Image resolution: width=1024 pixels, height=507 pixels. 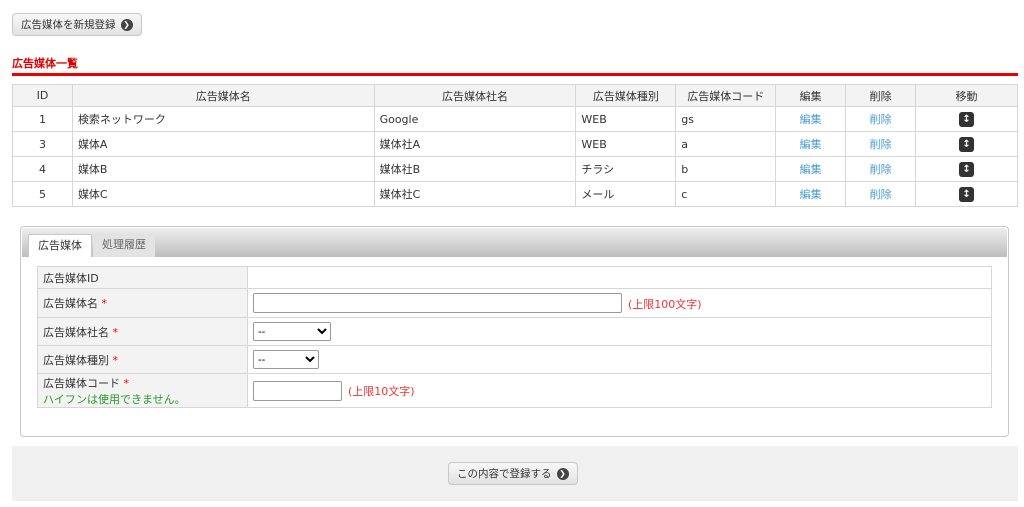 What do you see at coordinates (142, 277) in the screenshot?
I see `id-label: 広告媒体ID` at bounding box center [142, 277].